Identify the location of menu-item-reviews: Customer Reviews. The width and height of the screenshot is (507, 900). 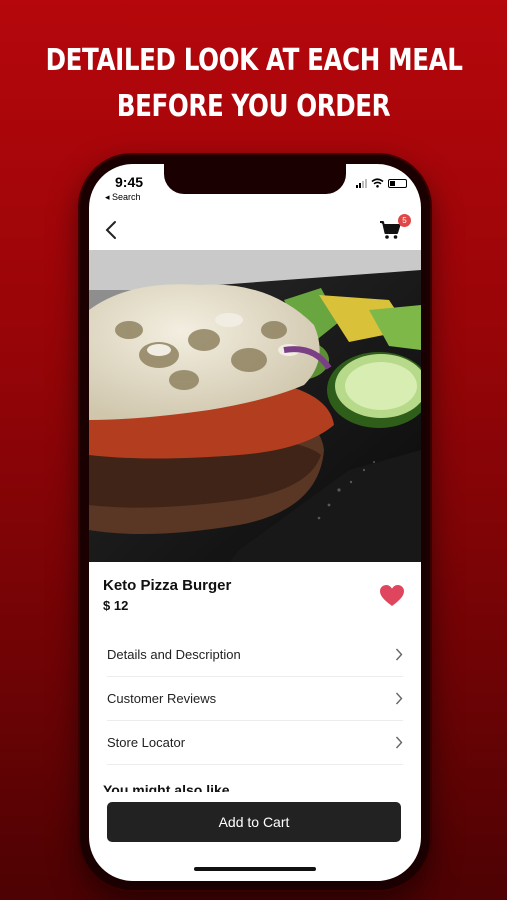
(255, 699).